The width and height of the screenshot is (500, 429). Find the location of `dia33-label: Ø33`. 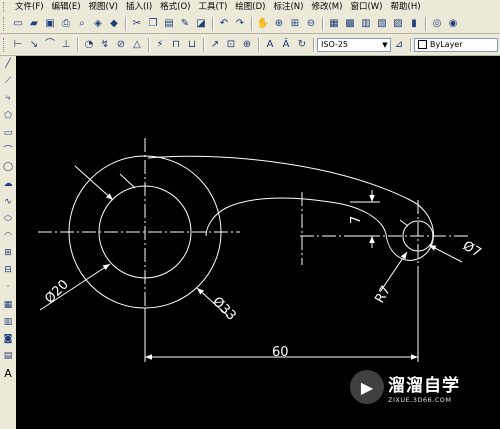

dia33-label: Ø33 is located at coordinates (224, 309).